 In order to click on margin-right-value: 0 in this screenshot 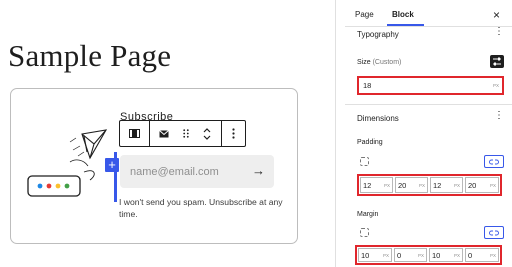, I will do `click(399, 255)`.